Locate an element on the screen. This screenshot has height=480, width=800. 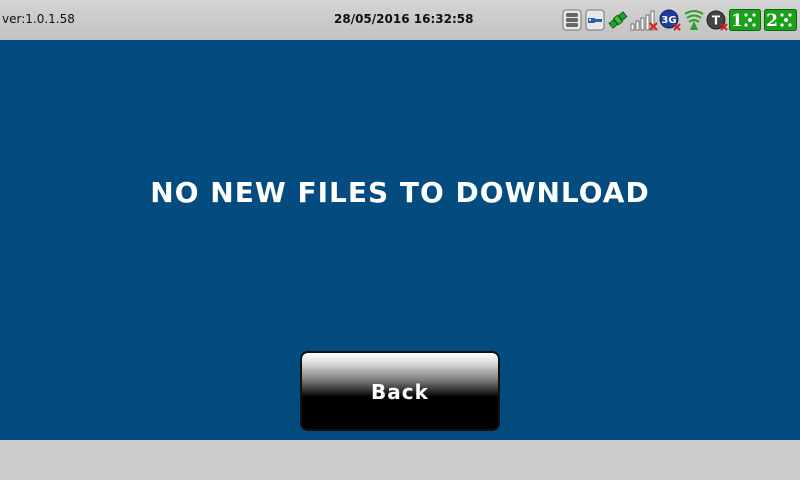
back-button: Back is located at coordinates (400, 391).